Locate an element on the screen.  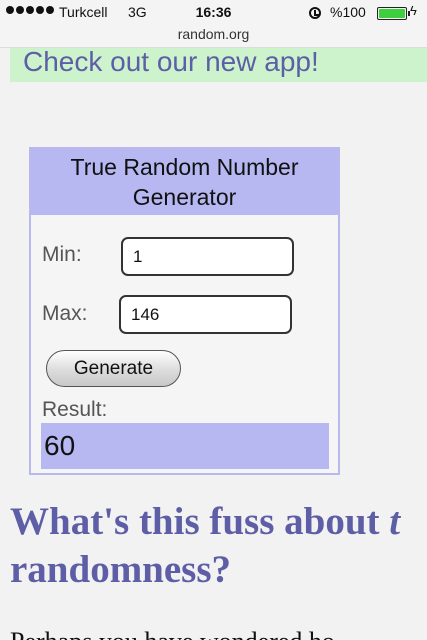
result-value: 60 is located at coordinates (185, 446).